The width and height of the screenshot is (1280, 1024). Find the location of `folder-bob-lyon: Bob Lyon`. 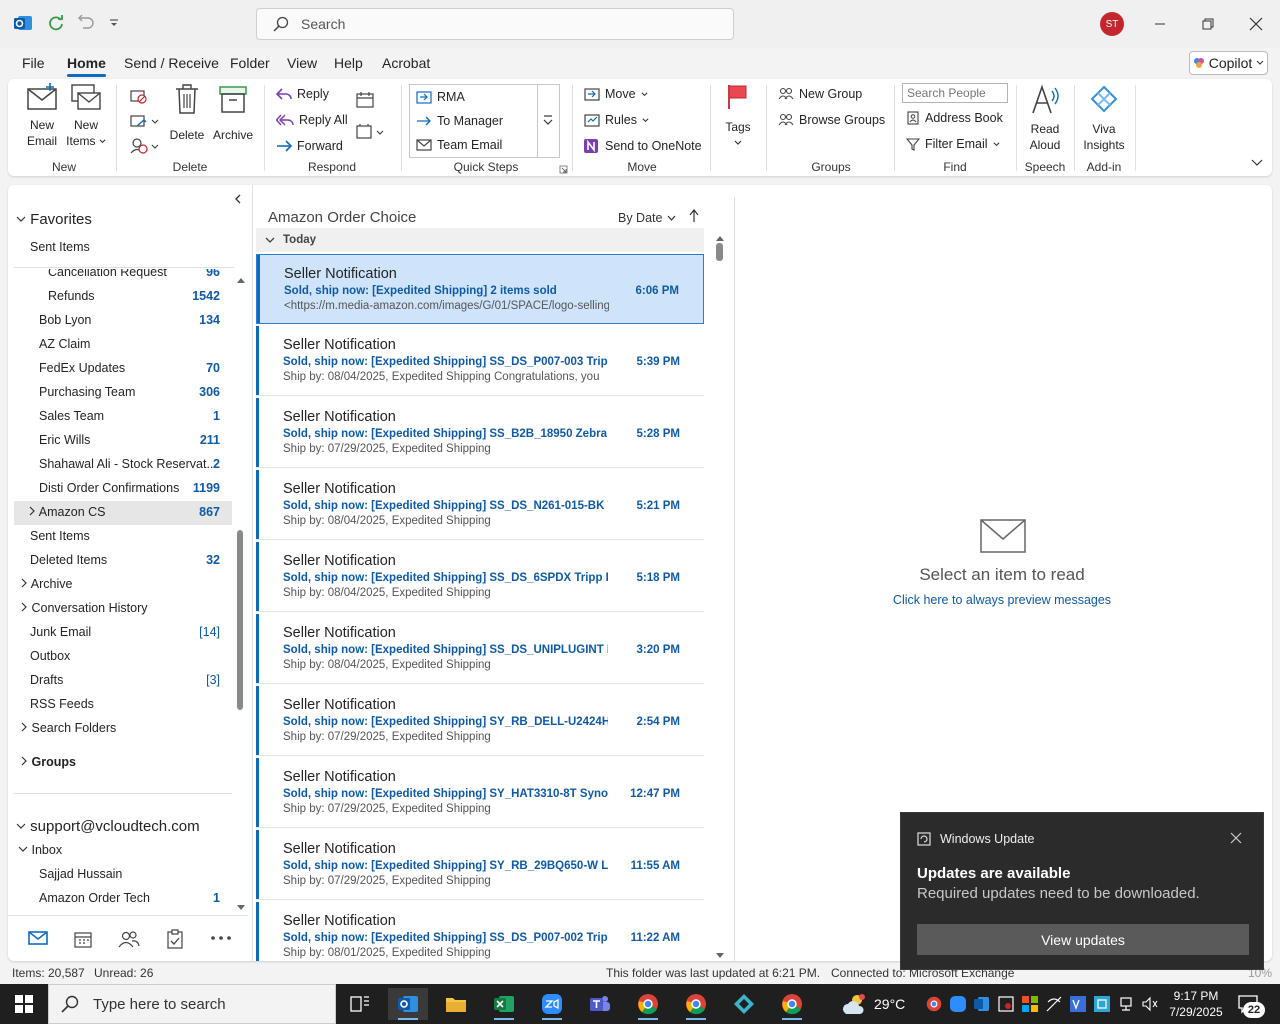

folder-bob-lyon: Bob Lyon is located at coordinates (65, 320).